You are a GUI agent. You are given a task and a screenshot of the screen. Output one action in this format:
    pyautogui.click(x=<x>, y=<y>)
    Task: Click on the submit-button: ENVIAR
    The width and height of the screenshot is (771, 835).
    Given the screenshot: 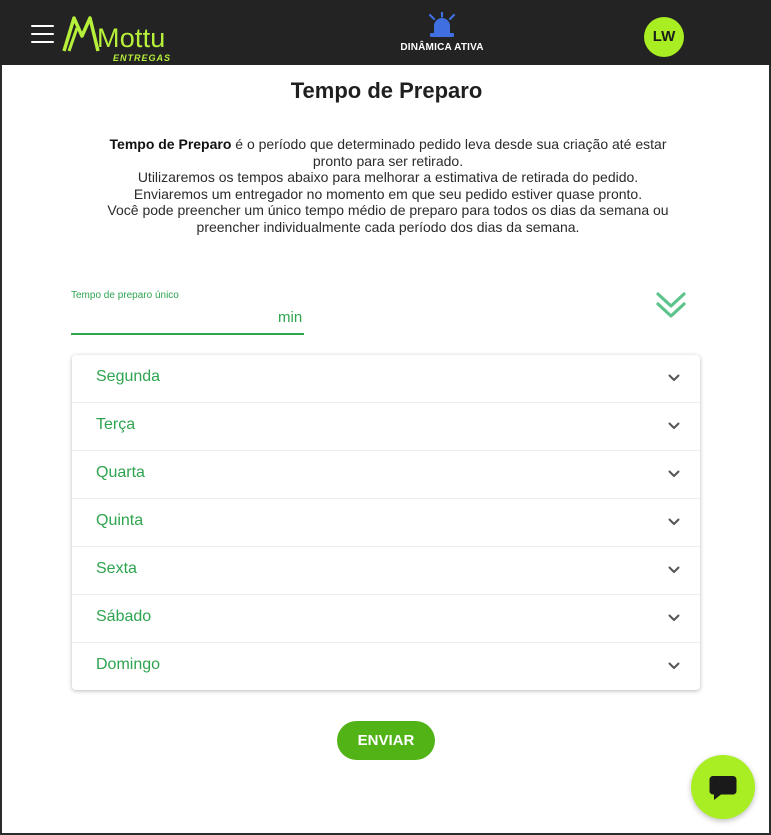 What is the action you would take?
    pyautogui.click(x=386, y=740)
    